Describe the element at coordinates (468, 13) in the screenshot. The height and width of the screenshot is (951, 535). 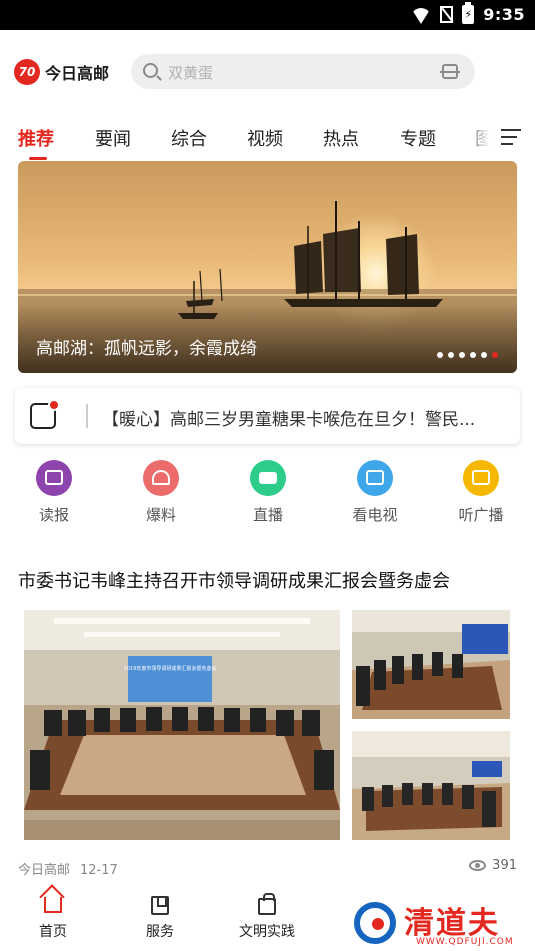
I see `battery-charging-icon: ⚡` at that location.